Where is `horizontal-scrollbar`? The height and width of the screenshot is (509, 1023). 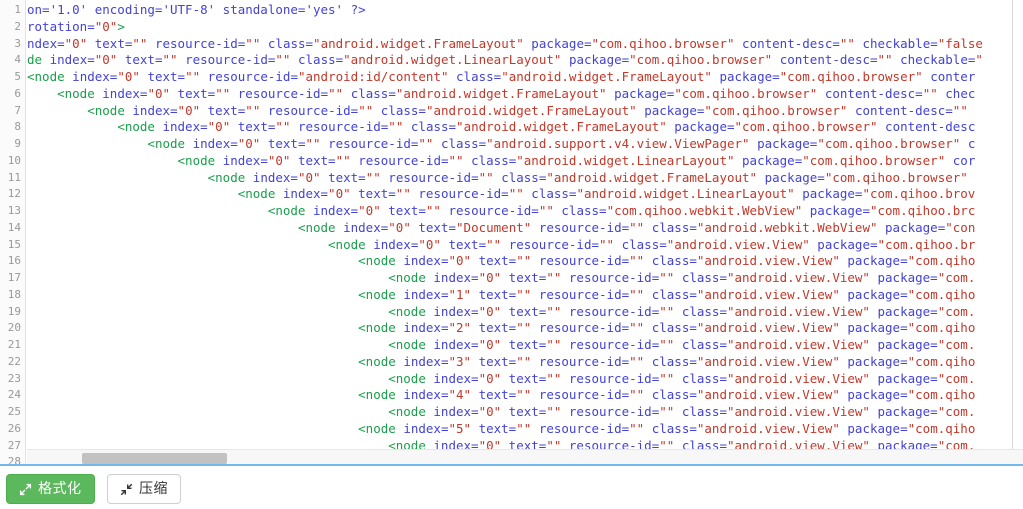 horizontal-scrollbar is located at coordinates (525, 456).